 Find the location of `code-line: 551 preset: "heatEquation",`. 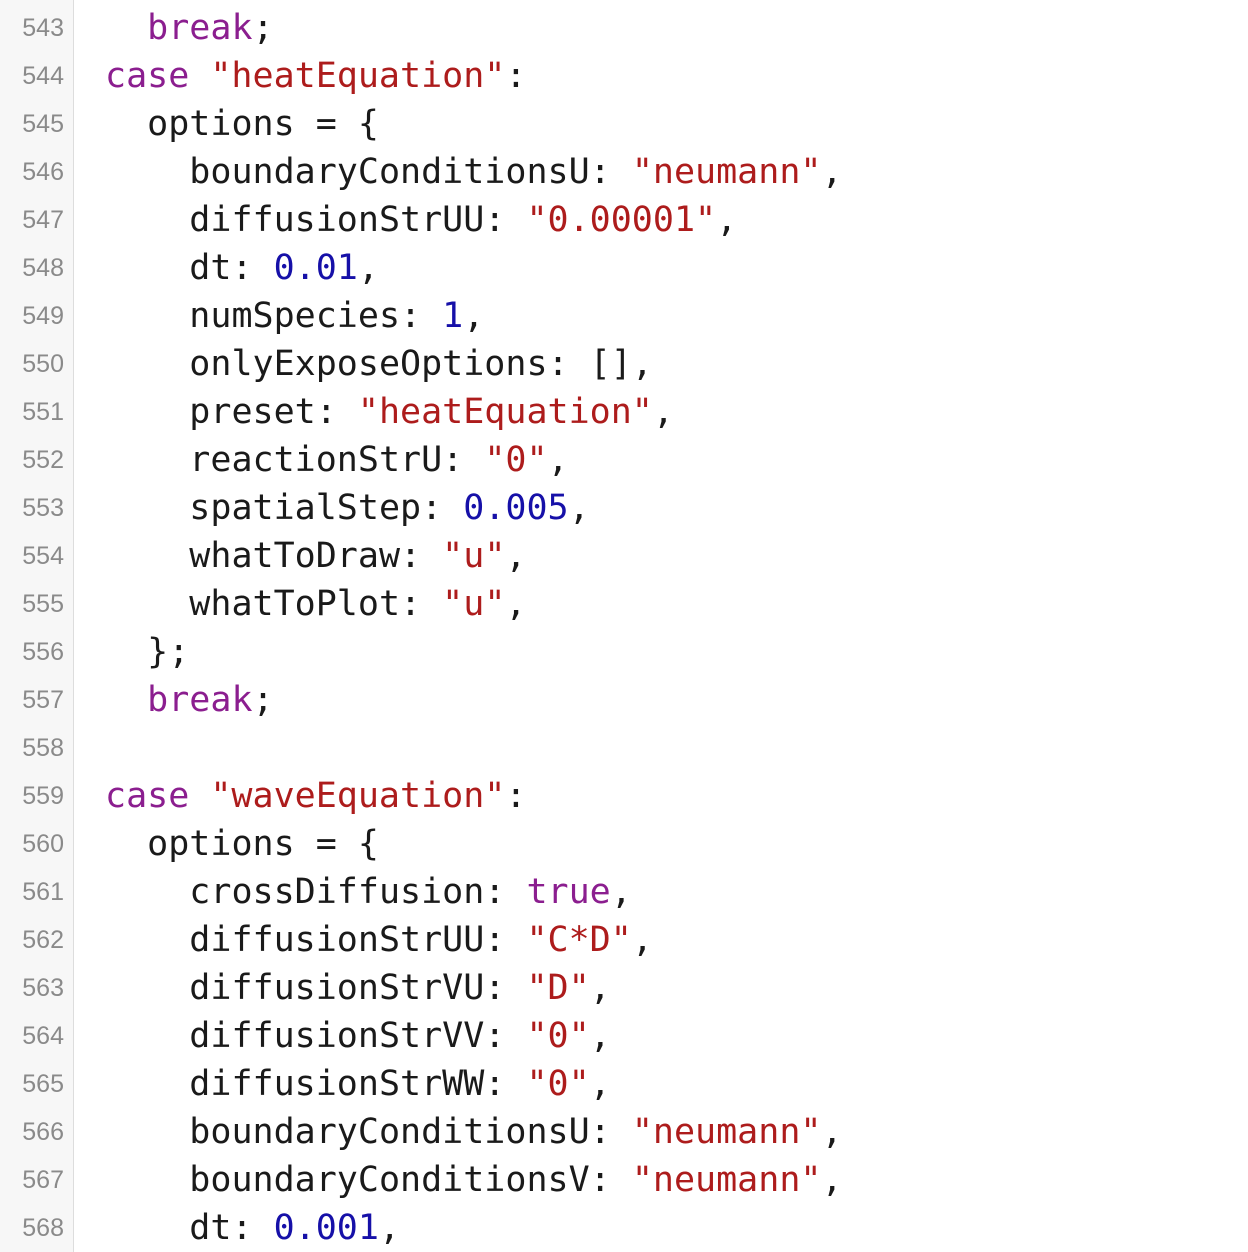

code-line: 551 preset: "heatEquation", is located at coordinates (624, 412).